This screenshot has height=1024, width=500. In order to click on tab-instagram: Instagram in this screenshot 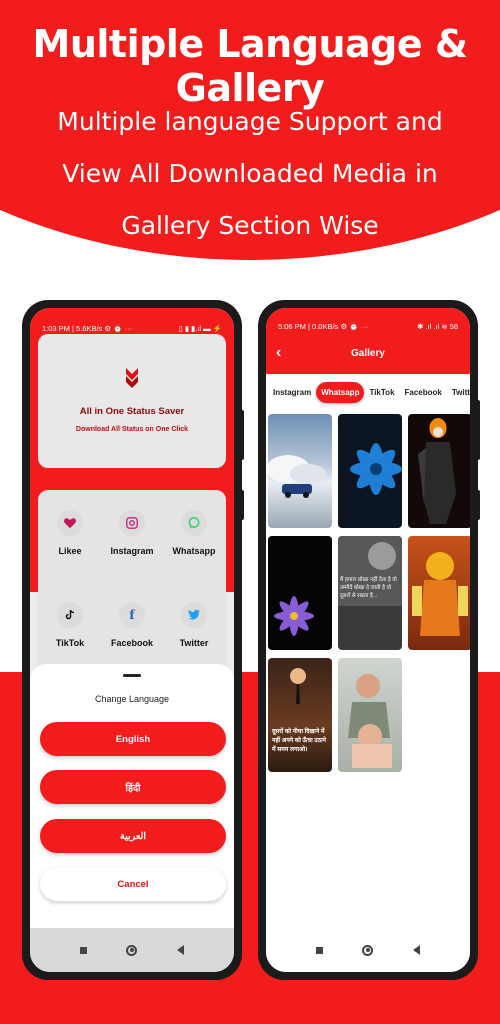, I will do `click(292, 392)`.